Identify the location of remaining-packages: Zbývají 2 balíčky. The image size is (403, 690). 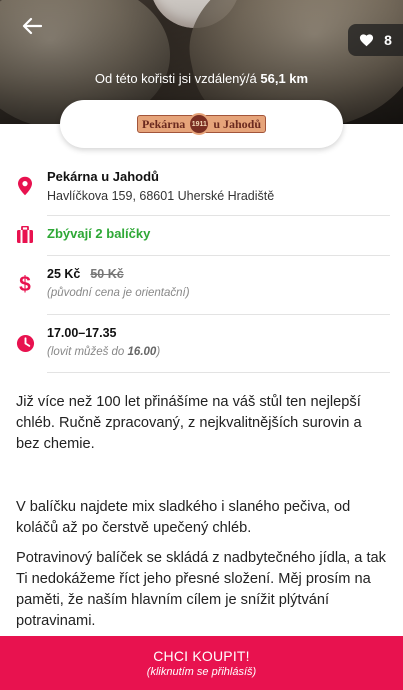
(99, 233).